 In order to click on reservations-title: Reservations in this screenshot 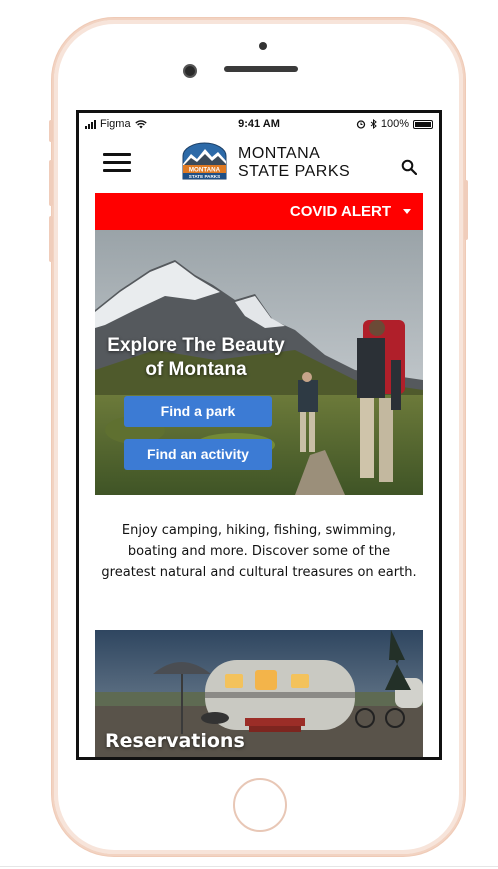, I will do `click(175, 741)`.